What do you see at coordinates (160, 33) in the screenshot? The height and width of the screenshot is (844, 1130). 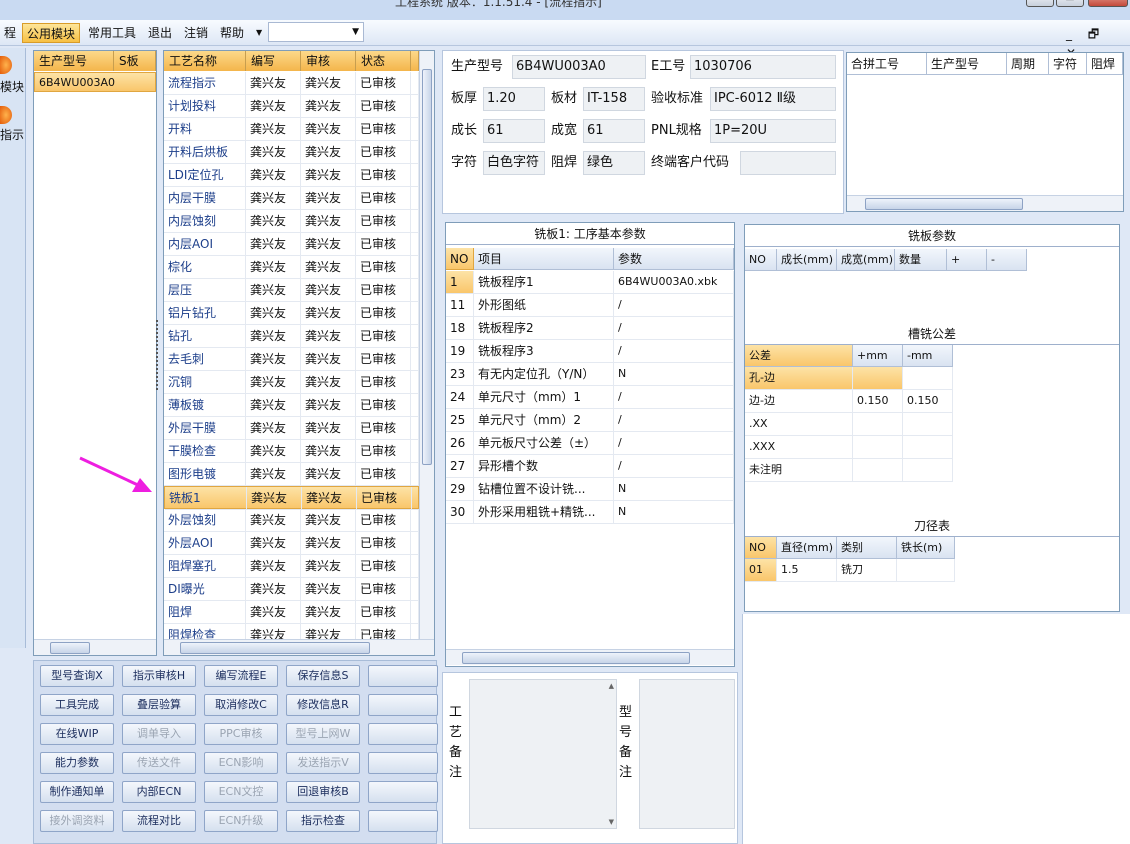 I see `menu-exit: 退出` at bounding box center [160, 33].